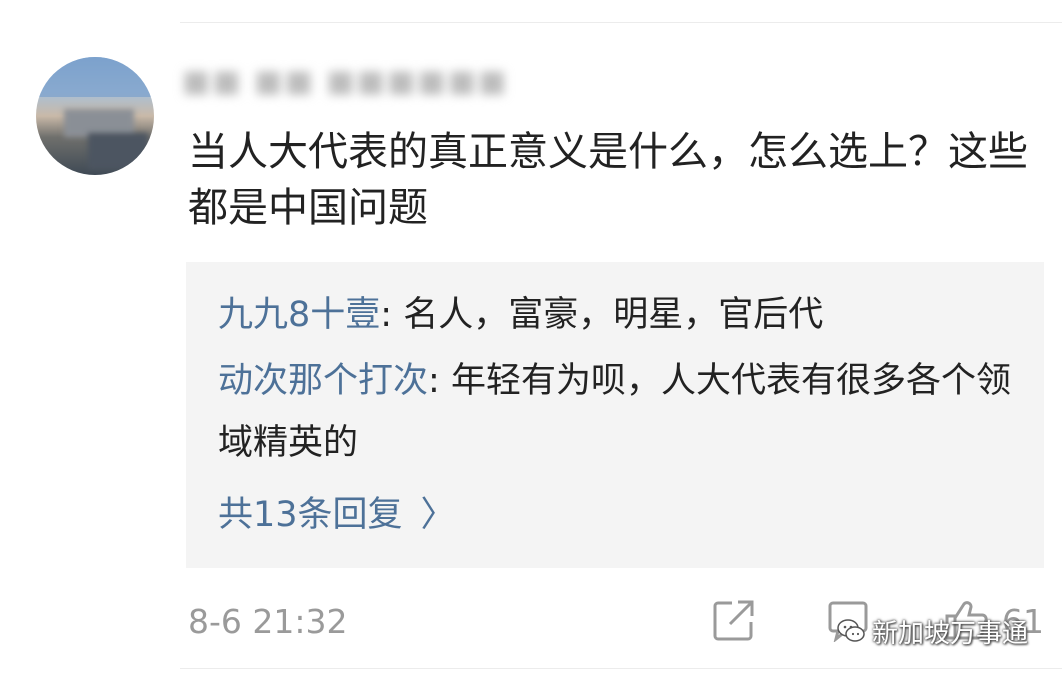 The image size is (1062, 677). What do you see at coordinates (621, 668) in the screenshot?
I see `bottom-divider` at bounding box center [621, 668].